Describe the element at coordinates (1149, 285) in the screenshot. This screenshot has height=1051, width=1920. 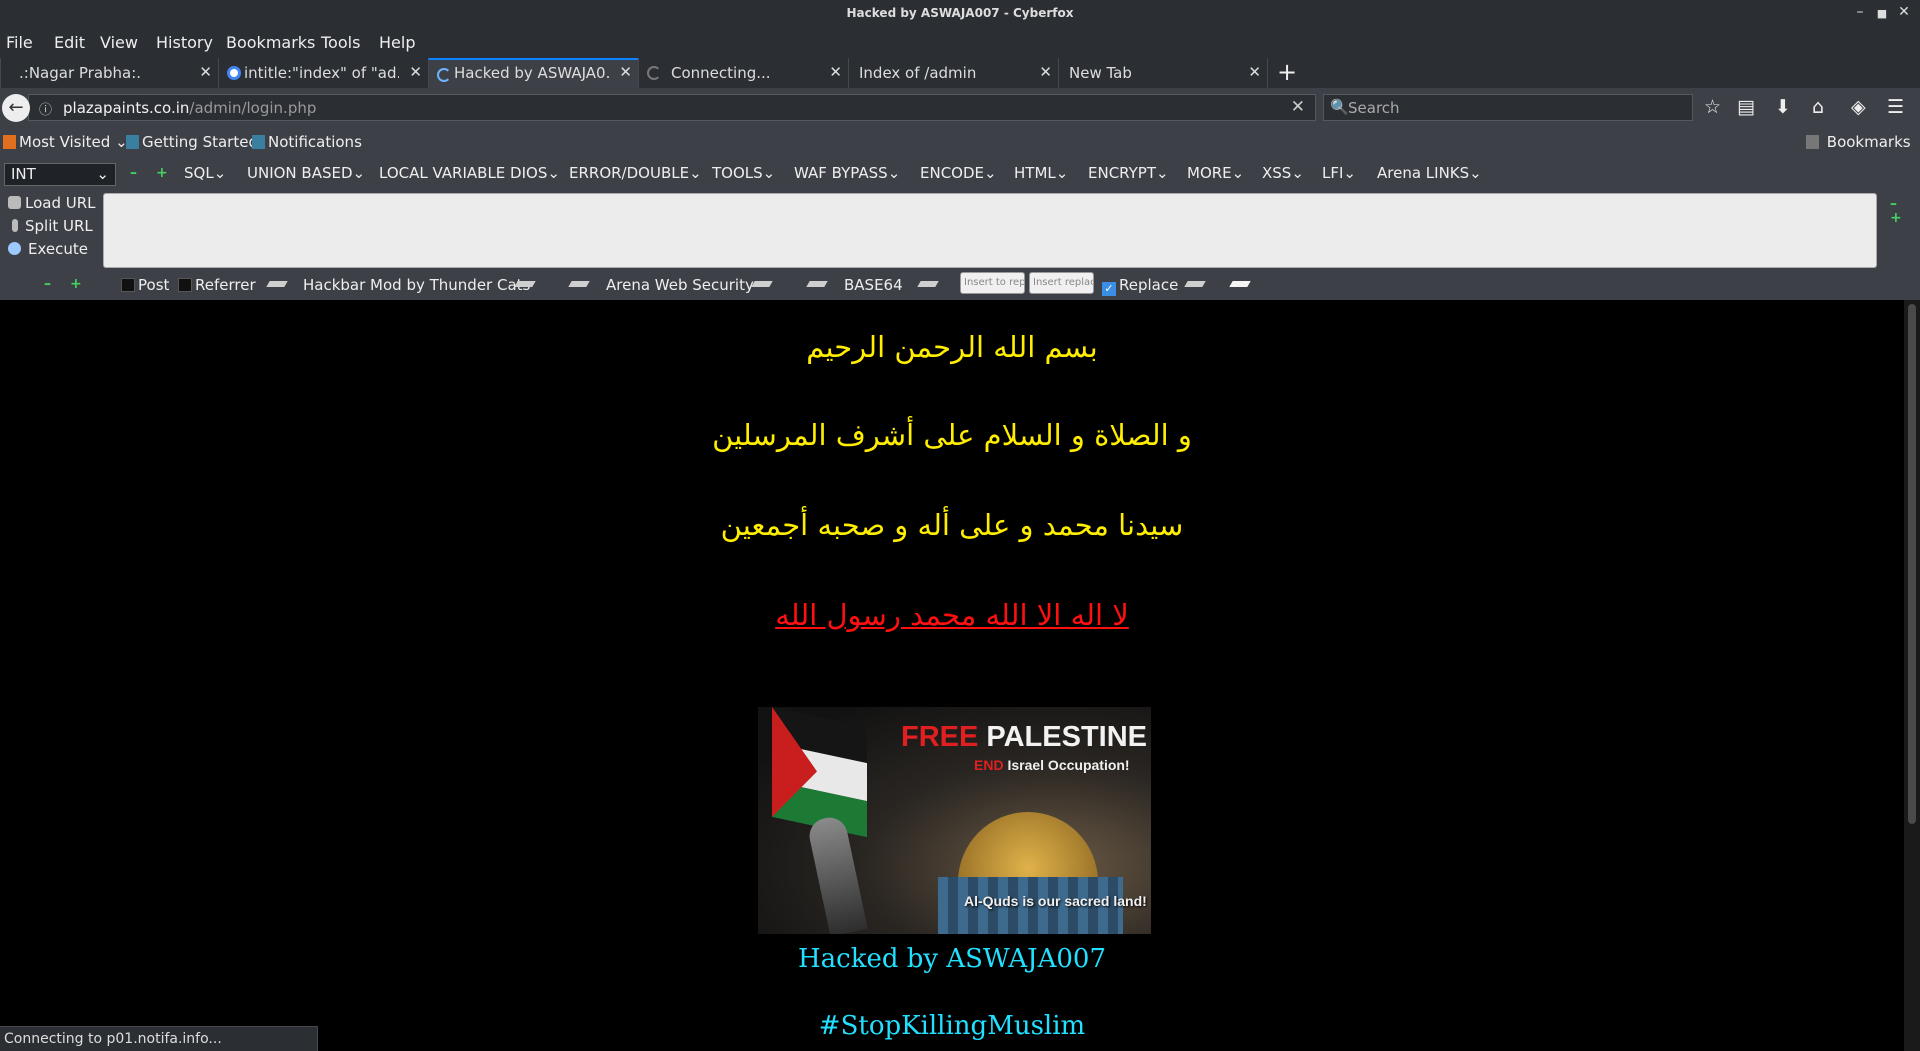
I see `option-label: Replace` at that location.